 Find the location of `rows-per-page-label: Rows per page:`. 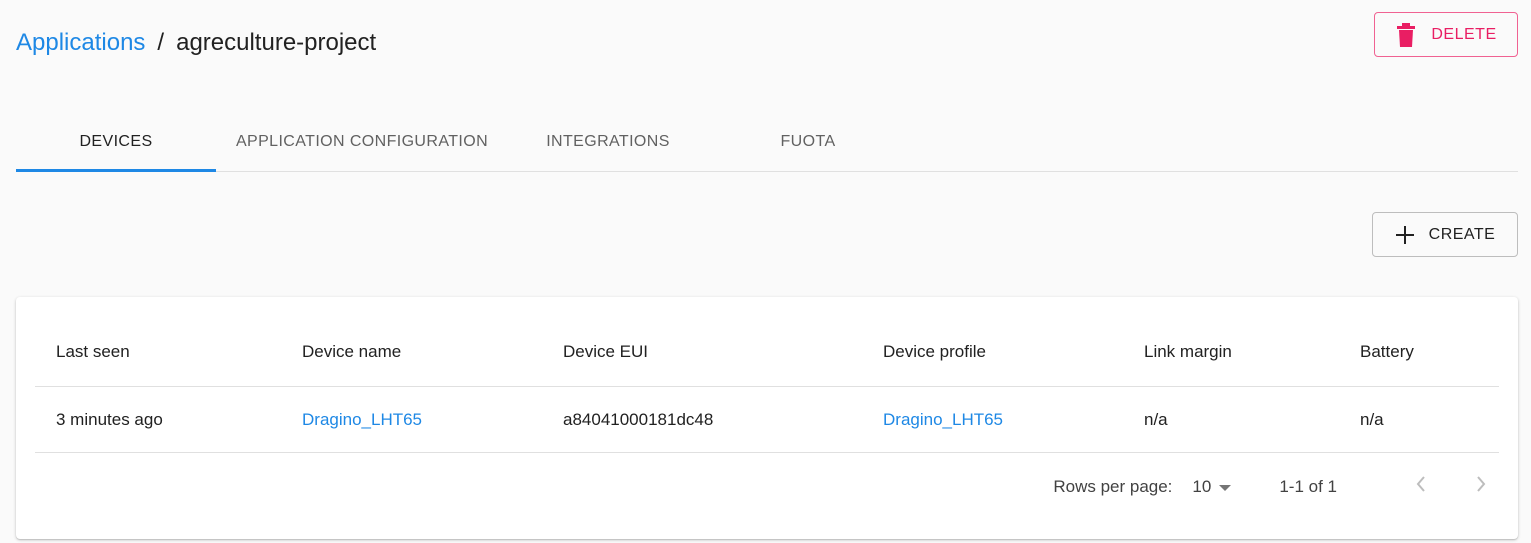

rows-per-page-label: Rows per page: is located at coordinates (1113, 486).